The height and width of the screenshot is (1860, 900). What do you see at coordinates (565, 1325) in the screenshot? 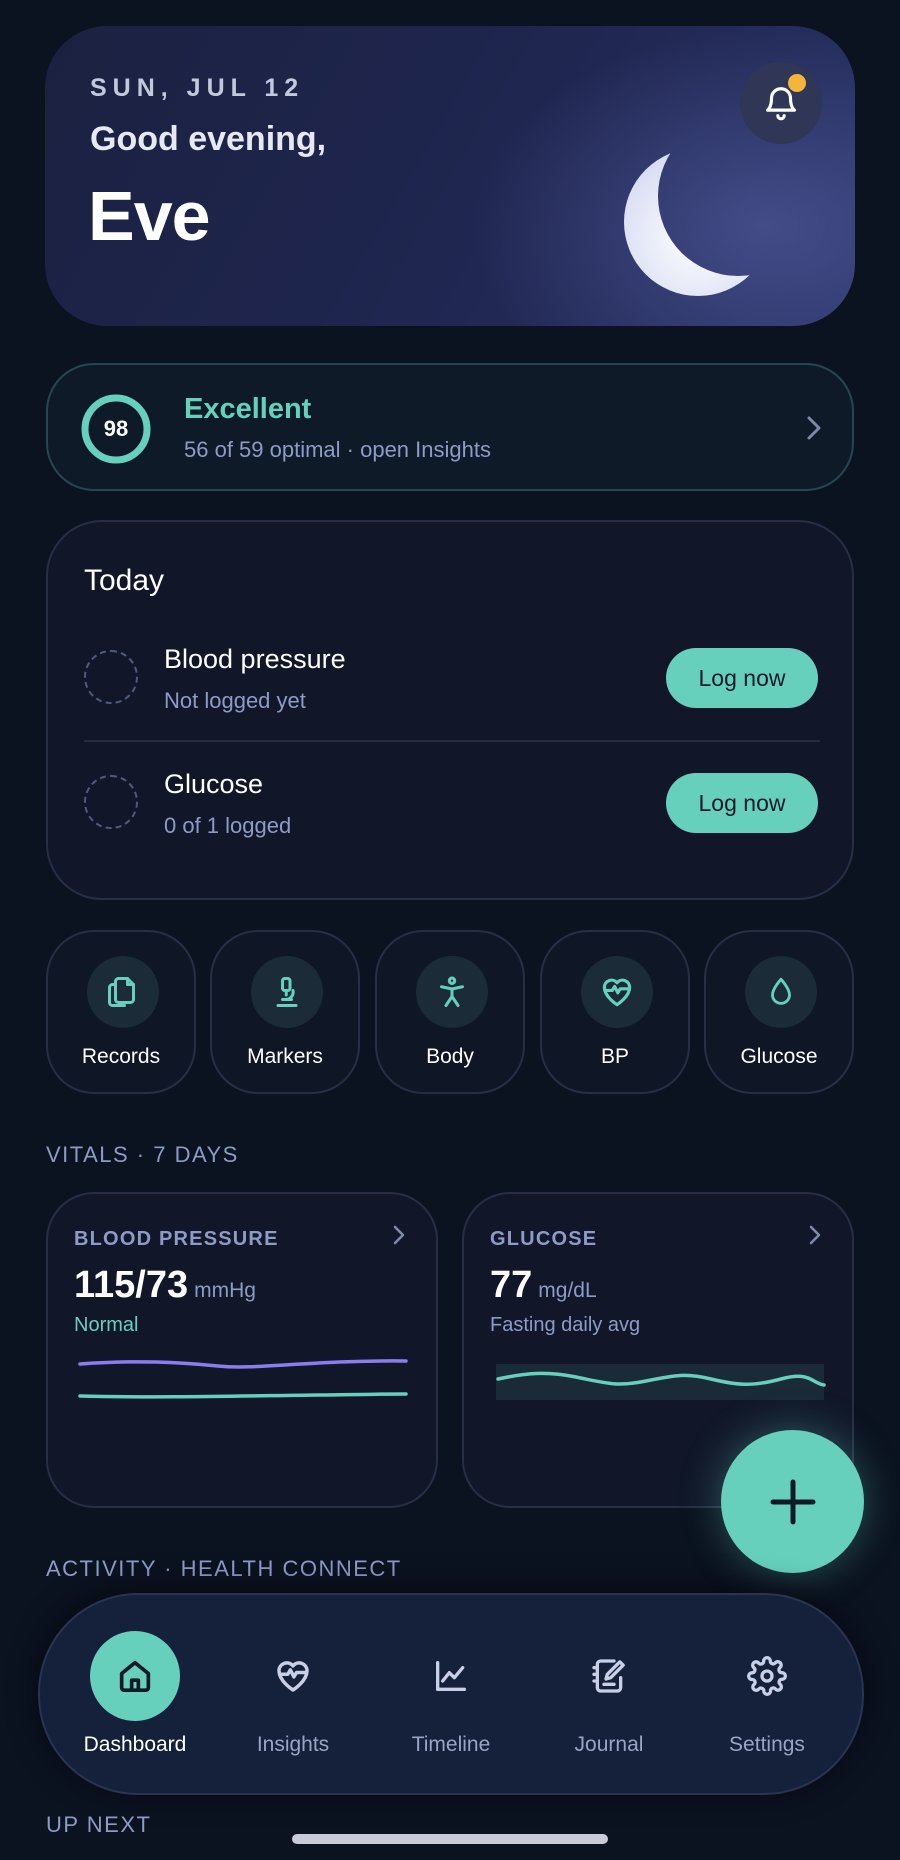
I see `glucose-note: Fasting daily avg` at bounding box center [565, 1325].